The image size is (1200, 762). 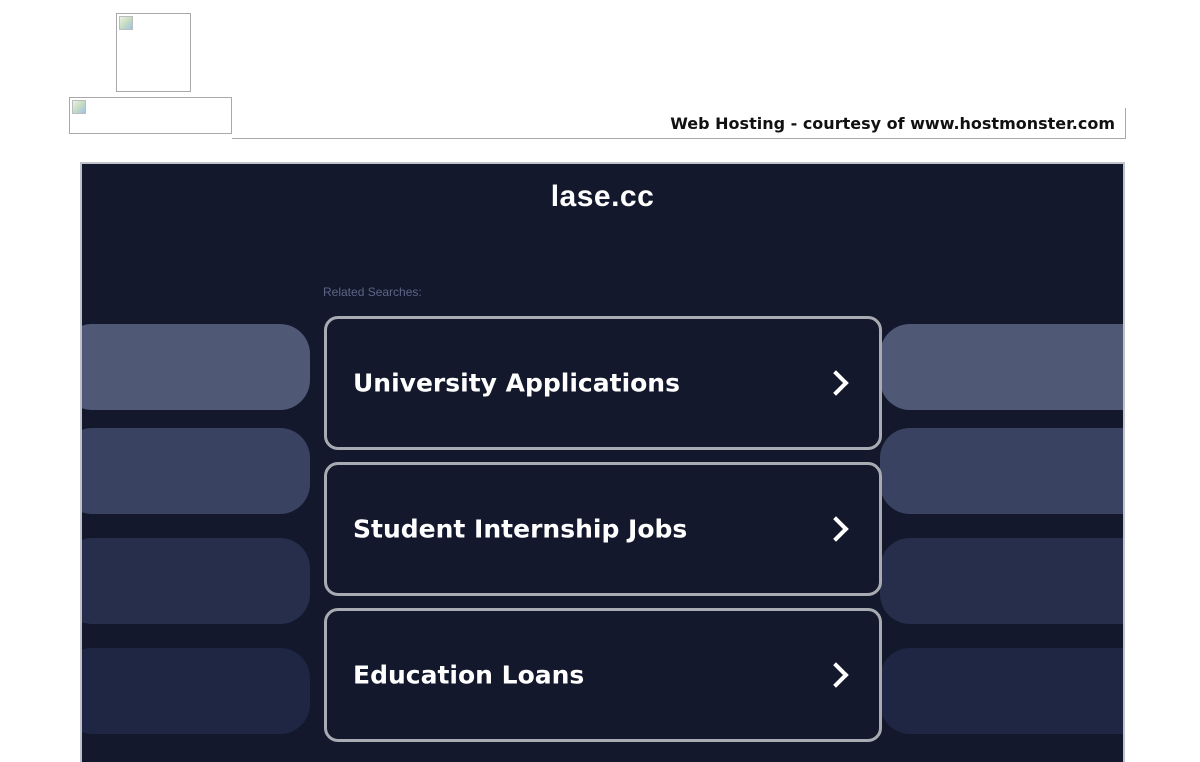 I want to click on related-search-card: Education Loans, so click(x=603, y=675).